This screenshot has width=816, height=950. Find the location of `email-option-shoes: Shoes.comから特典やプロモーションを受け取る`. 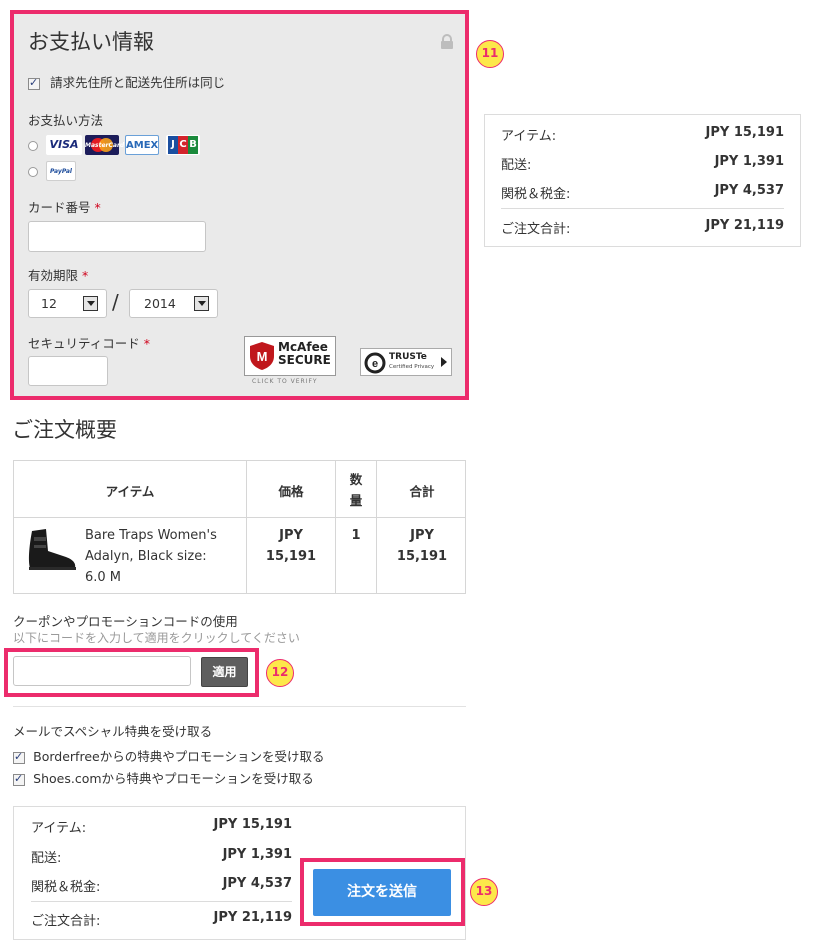

email-option-shoes: Shoes.comから特典やプロモーションを受け取る is located at coordinates (163, 777).